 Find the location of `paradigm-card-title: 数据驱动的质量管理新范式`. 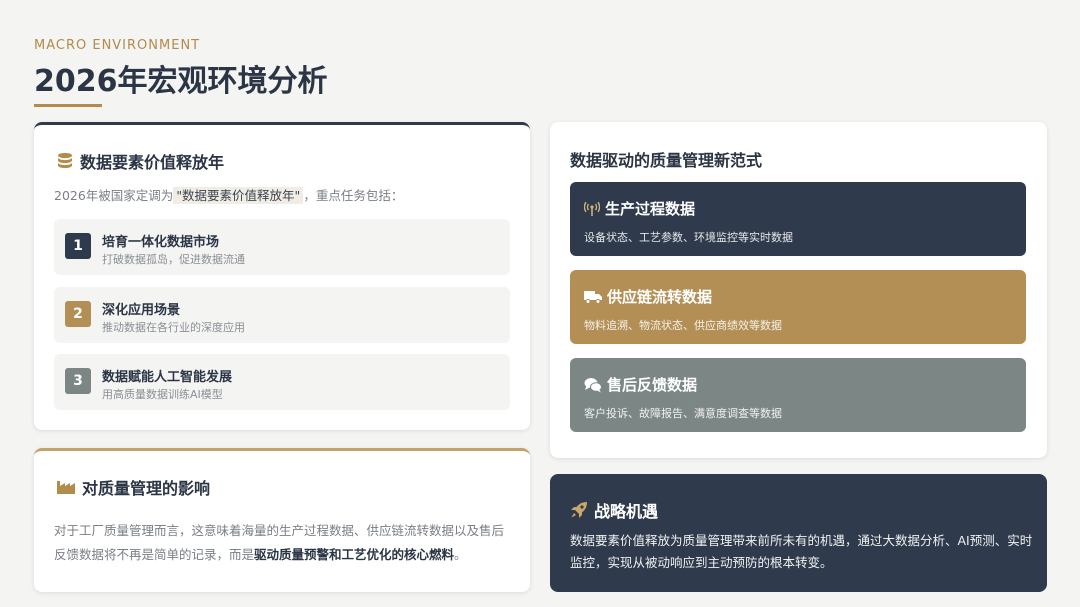

paradigm-card-title: 数据驱动的质量管理新范式 is located at coordinates (666, 160).